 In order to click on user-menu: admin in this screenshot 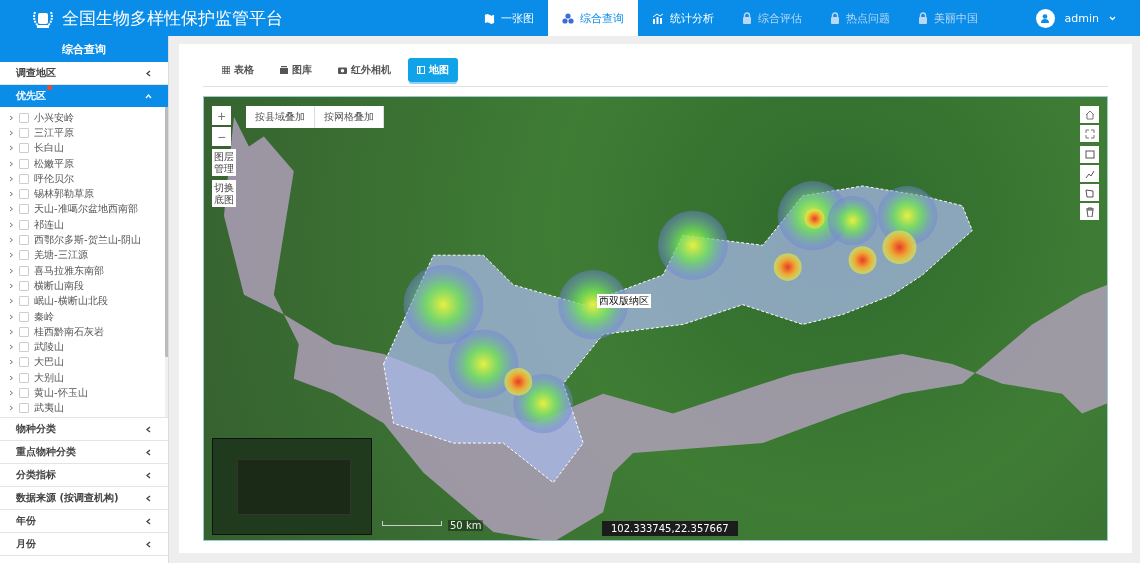, I will do `click(1081, 18)`.